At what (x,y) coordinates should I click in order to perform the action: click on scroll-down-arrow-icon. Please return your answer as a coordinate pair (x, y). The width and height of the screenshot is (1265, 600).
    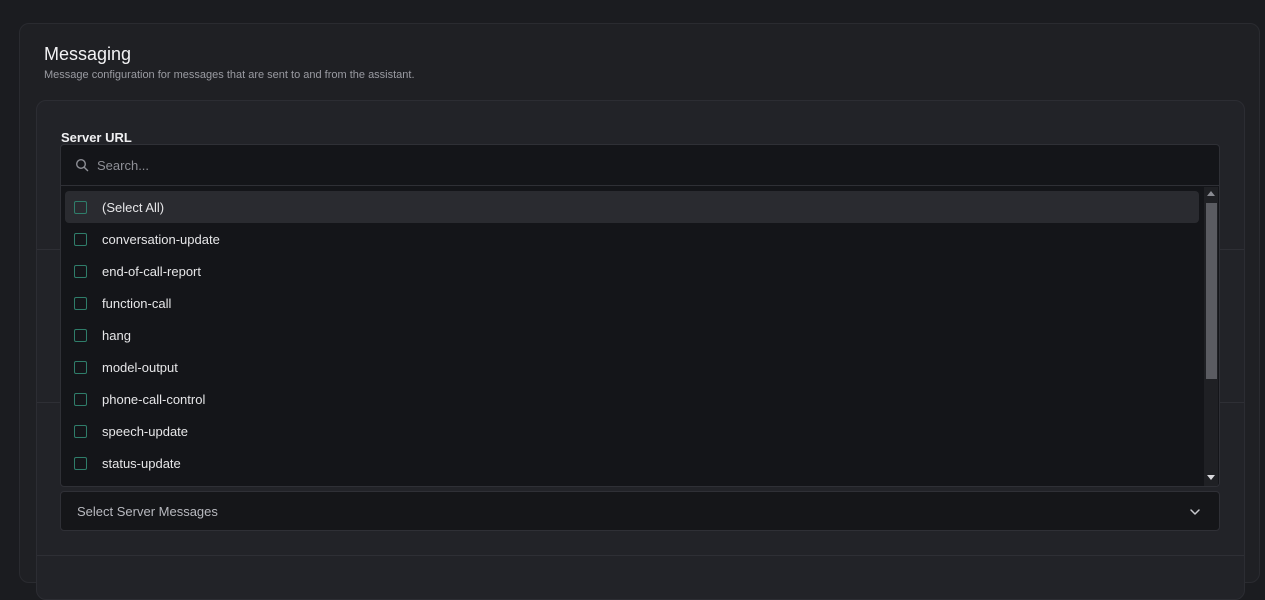
    Looking at the image, I should click on (1211, 477).